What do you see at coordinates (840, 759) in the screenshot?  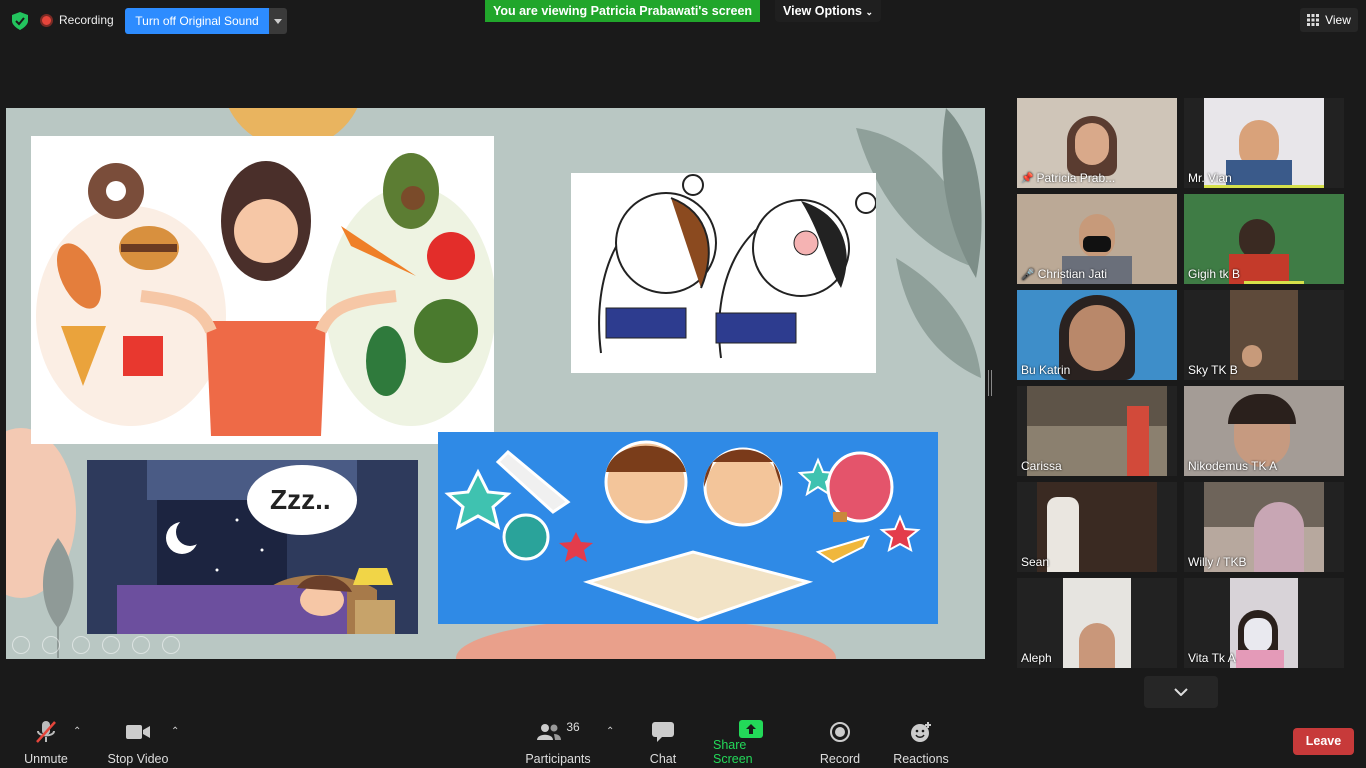 I see `record-label: Record` at bounding box center [840, 759].